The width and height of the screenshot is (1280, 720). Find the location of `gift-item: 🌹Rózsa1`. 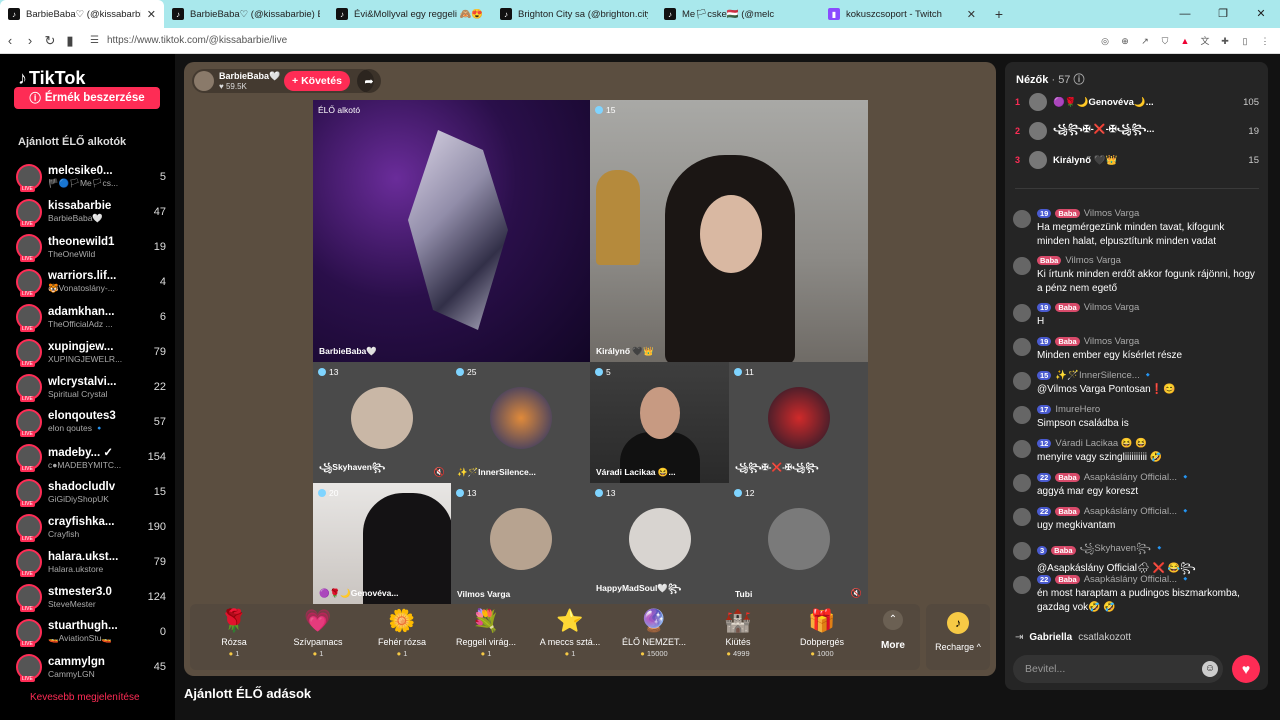

gift-item: 🌹Rózsa1 is located at coordinates (234, 638).